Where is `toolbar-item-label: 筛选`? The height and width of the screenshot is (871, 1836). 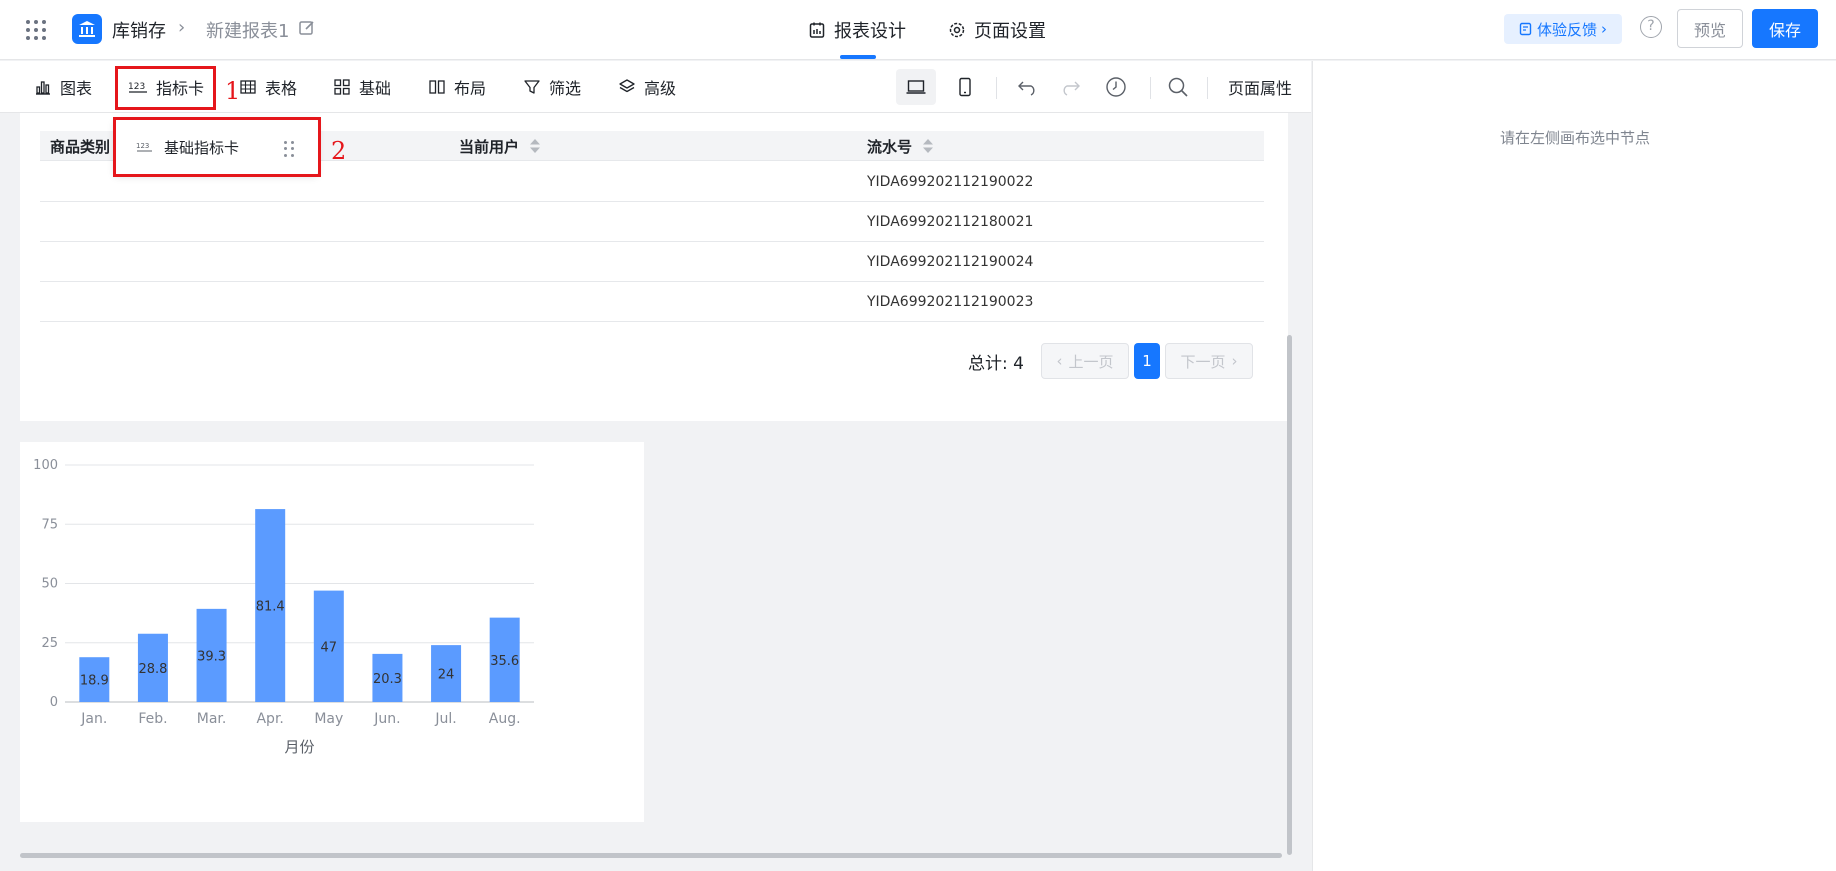 toolbar-item-label: 筛选 is located at coordinates (565, 88).